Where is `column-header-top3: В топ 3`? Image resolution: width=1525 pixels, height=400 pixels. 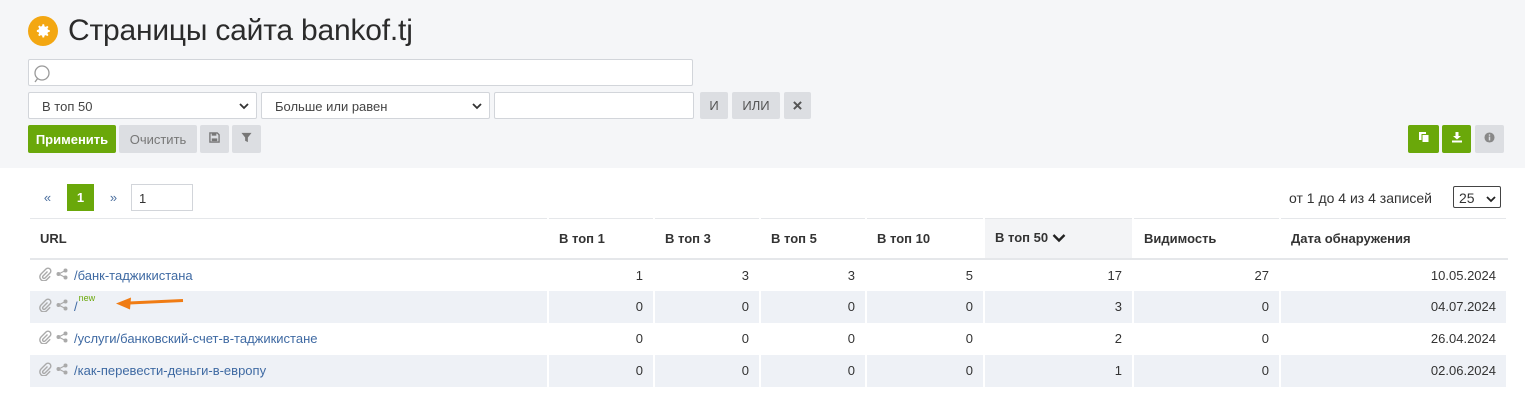
column-header-top3: В топ 3 is located at coordinates (707, 239).